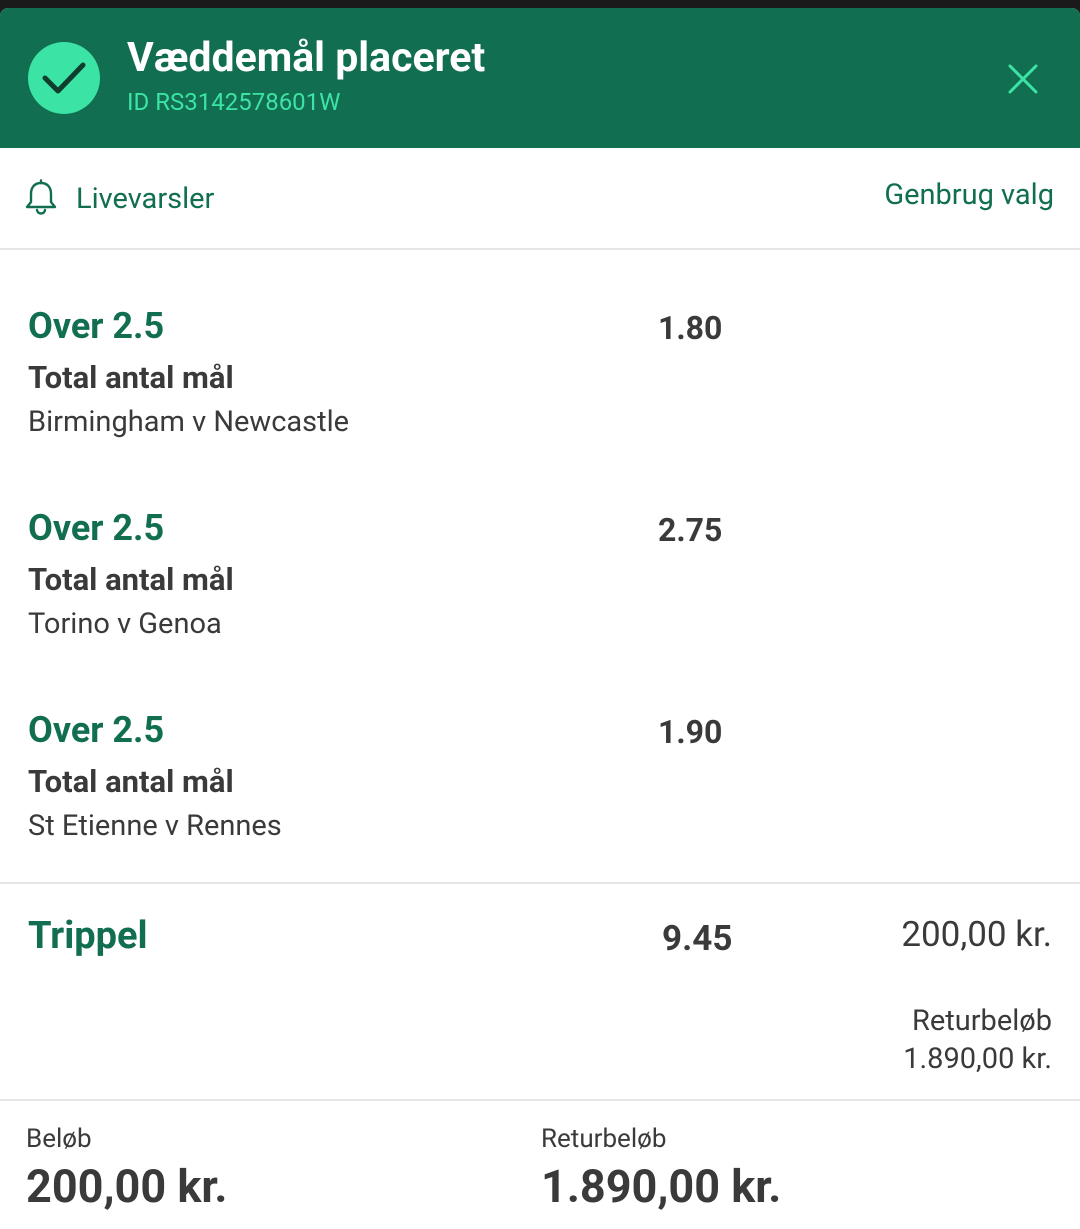 The height and width of the screenshot is (1229, 1080). I want to click on return-label: Returbeløb, so click(982, 1021).